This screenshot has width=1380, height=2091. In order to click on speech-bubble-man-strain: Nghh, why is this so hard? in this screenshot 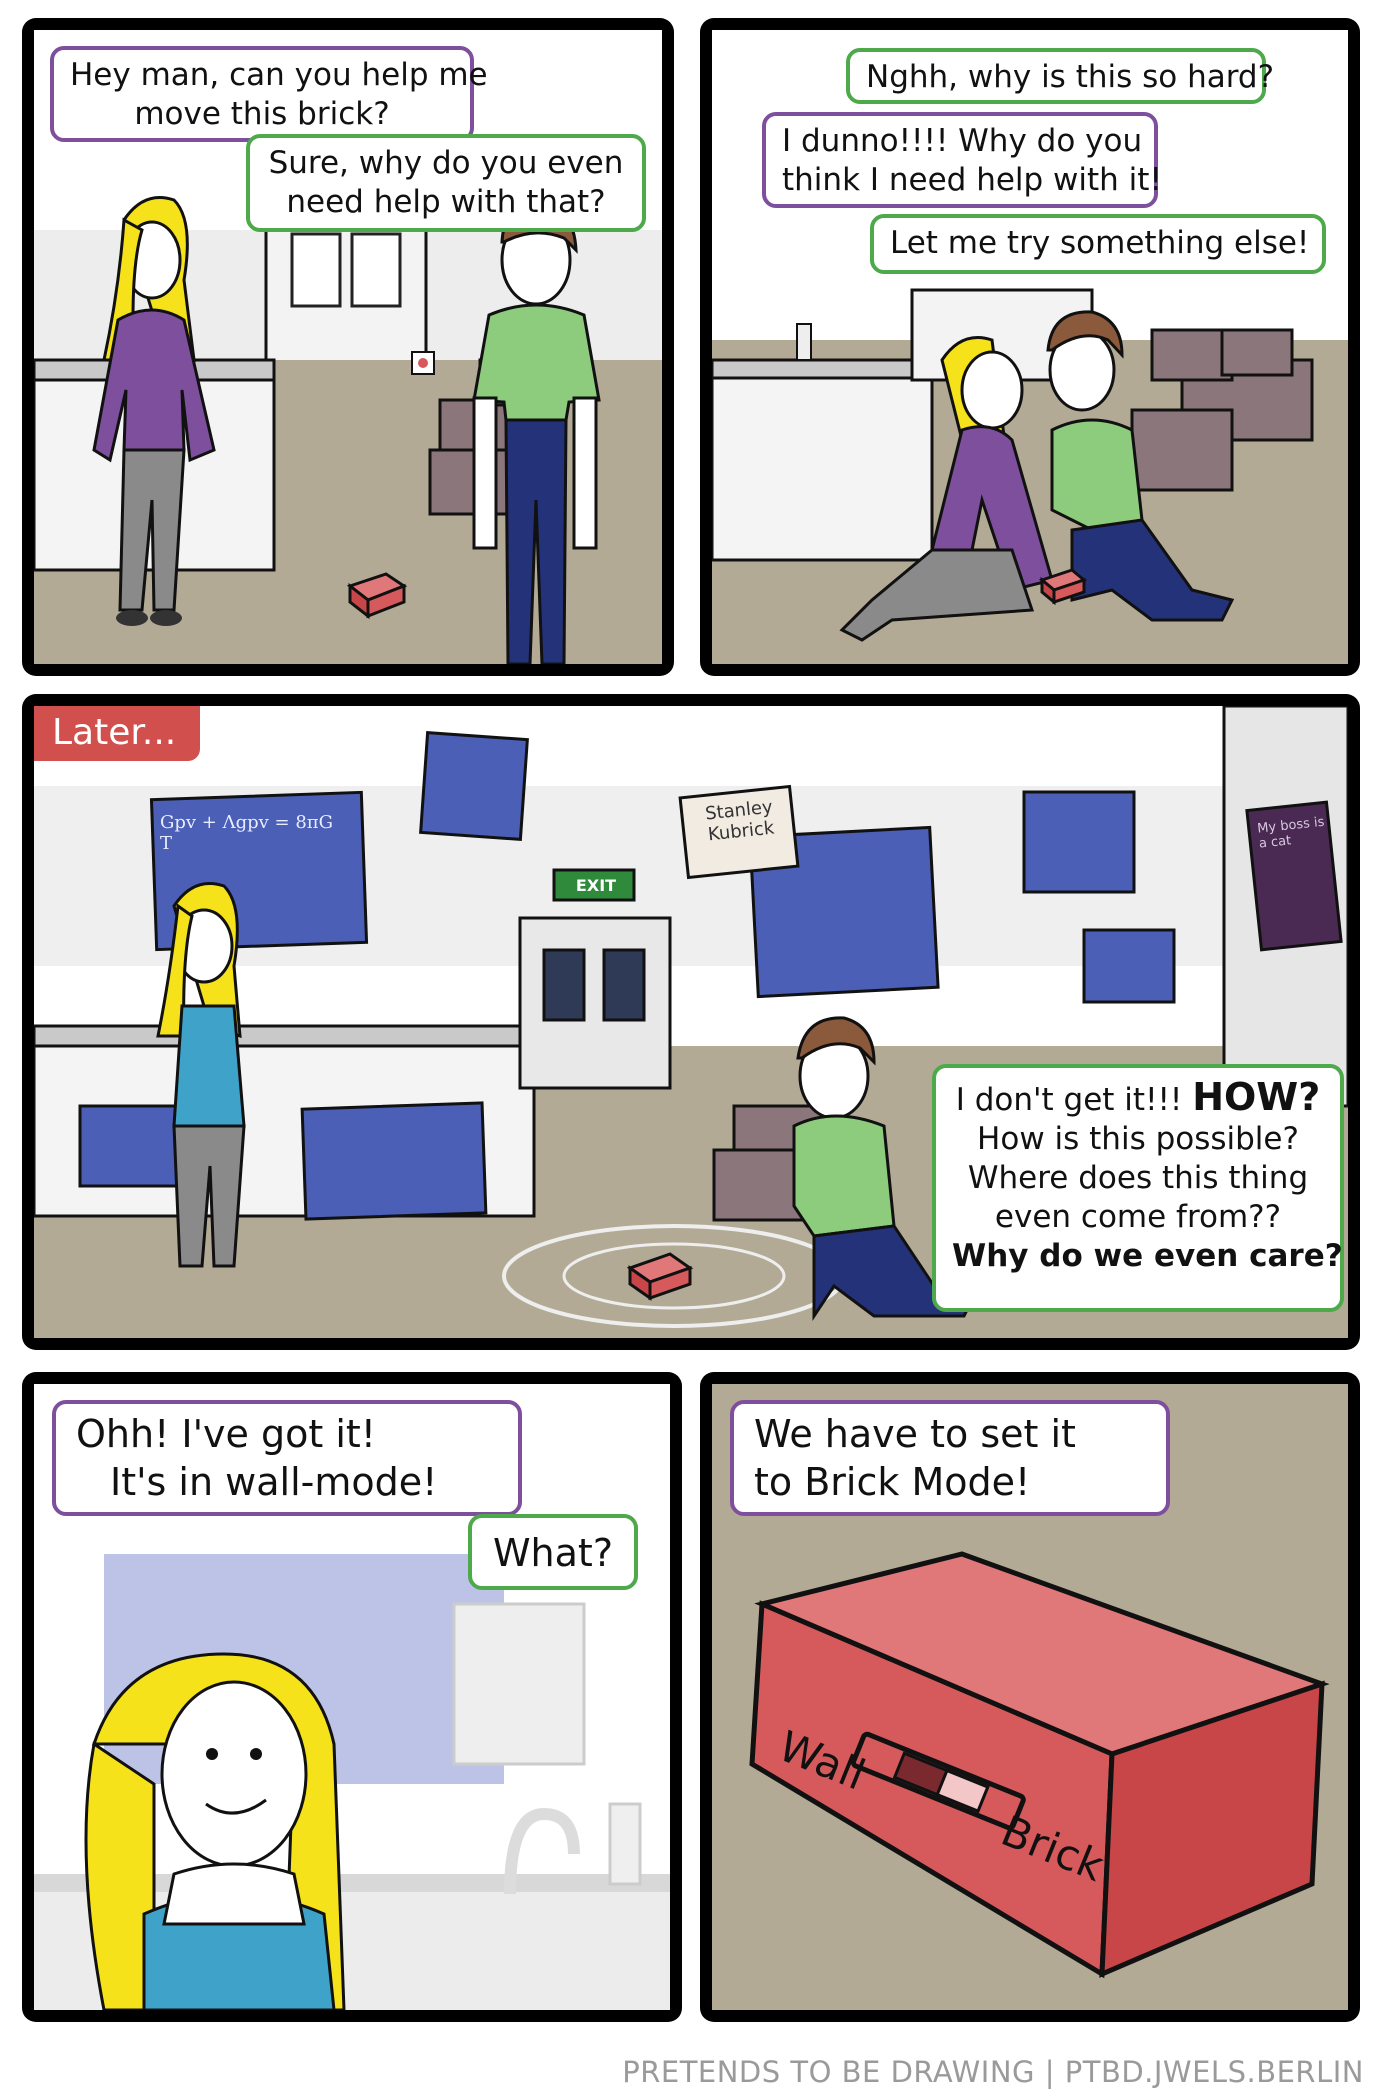, I will do `click(1060, 76)`.